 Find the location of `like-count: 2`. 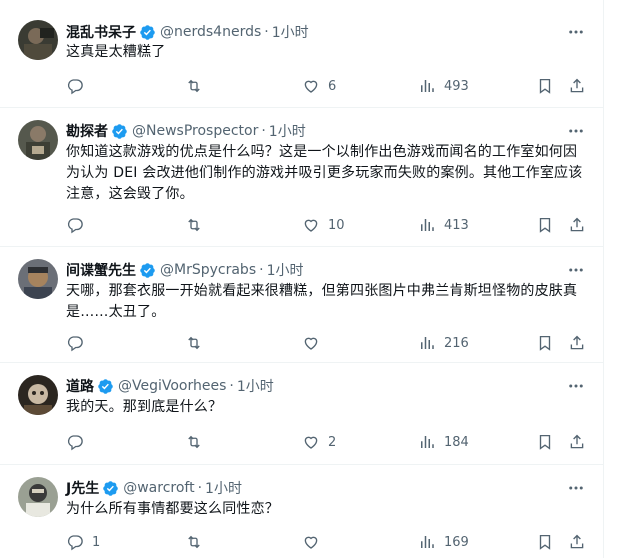

like-count: 2 is located at coordinates (332, 442).